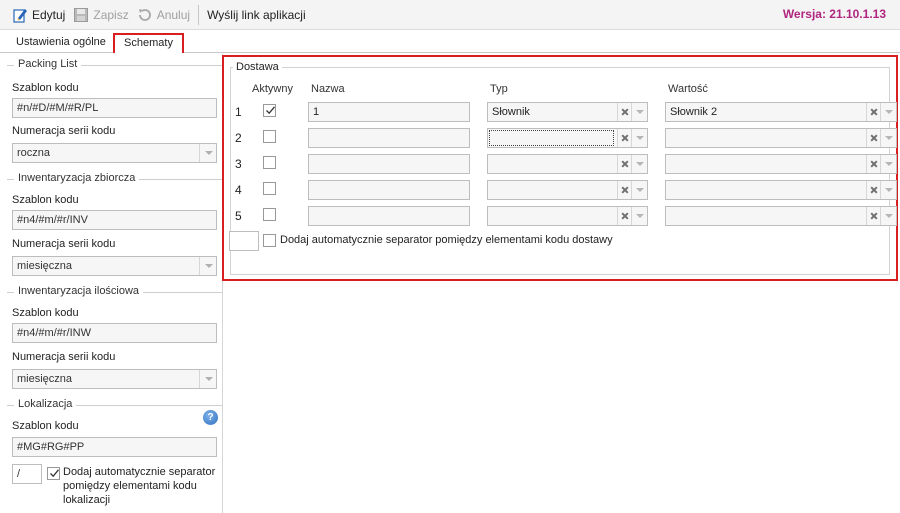 The image size is (900, 513). What do you see at coordinates (87, 500) in the screenshot?
I see `separator-label-line3: lokalizacji` at bounding box center [87, 500].